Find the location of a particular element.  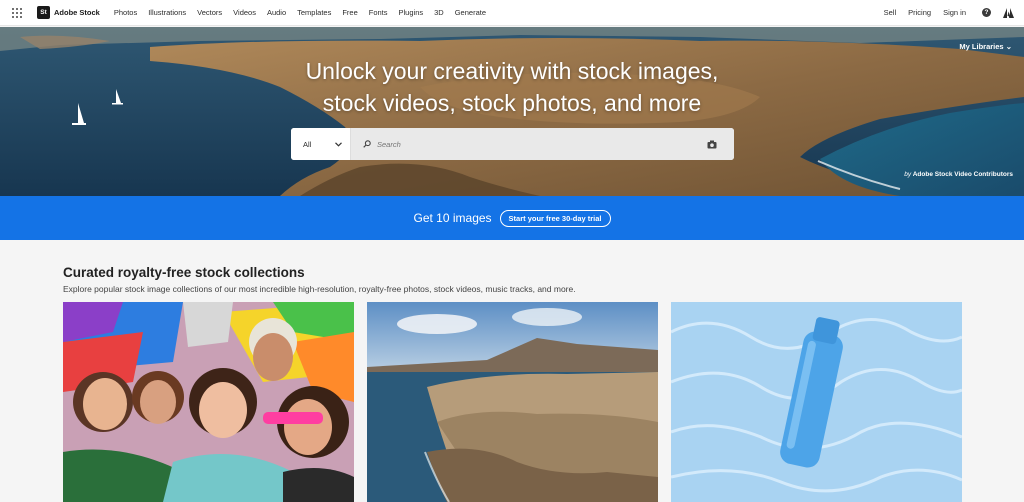

account-links: Sell Pricing Sign in ? is located at coordinates (943, 12).